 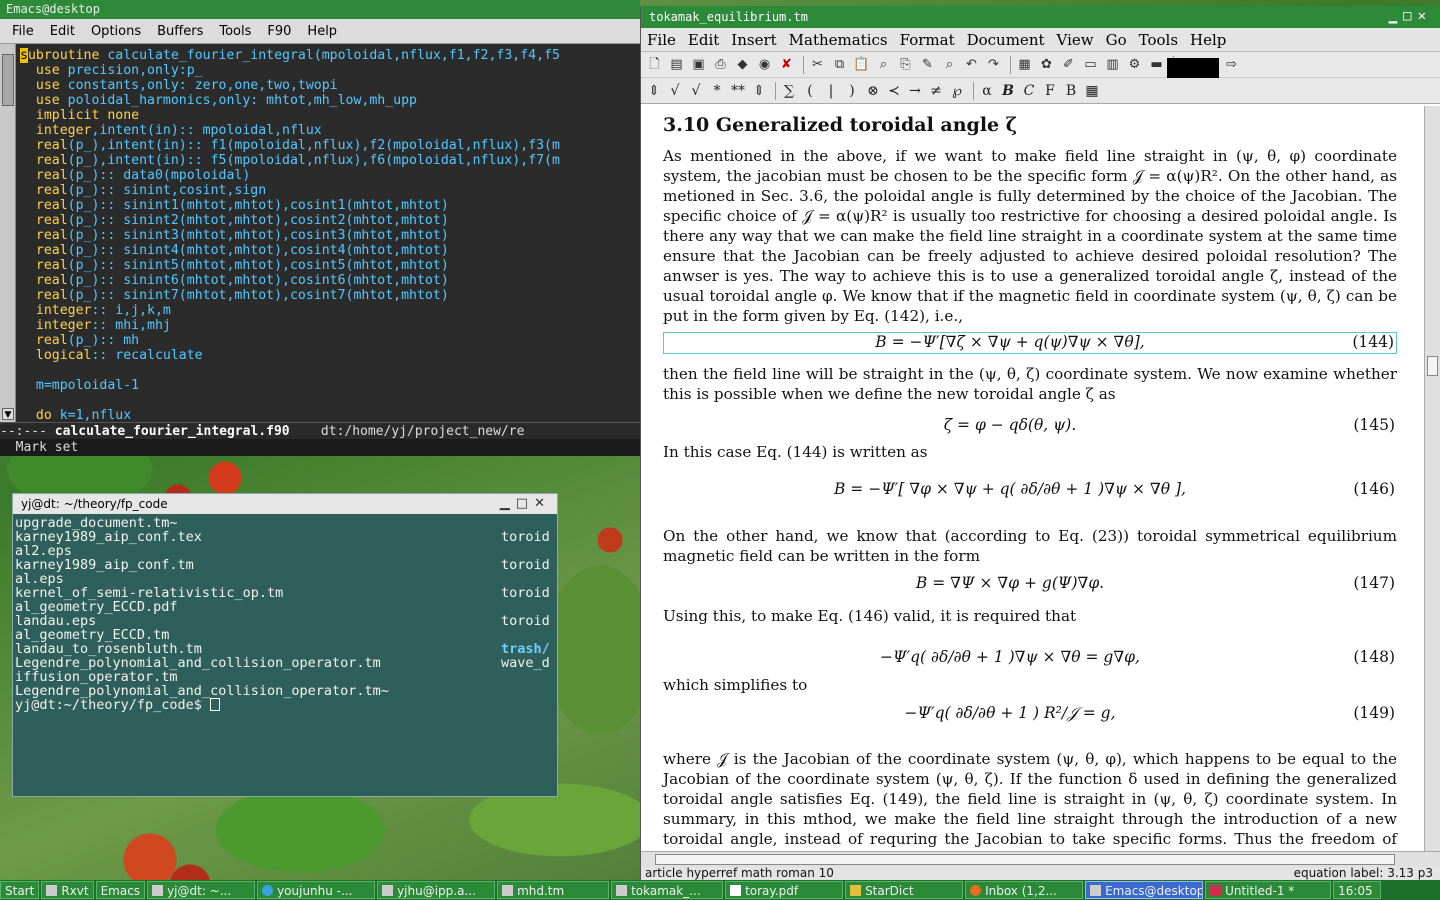 What do you see at coordinates (894, 91) in the screenshot?
I see `math-tool-prec: ≺` at bounding box center [894, 91].